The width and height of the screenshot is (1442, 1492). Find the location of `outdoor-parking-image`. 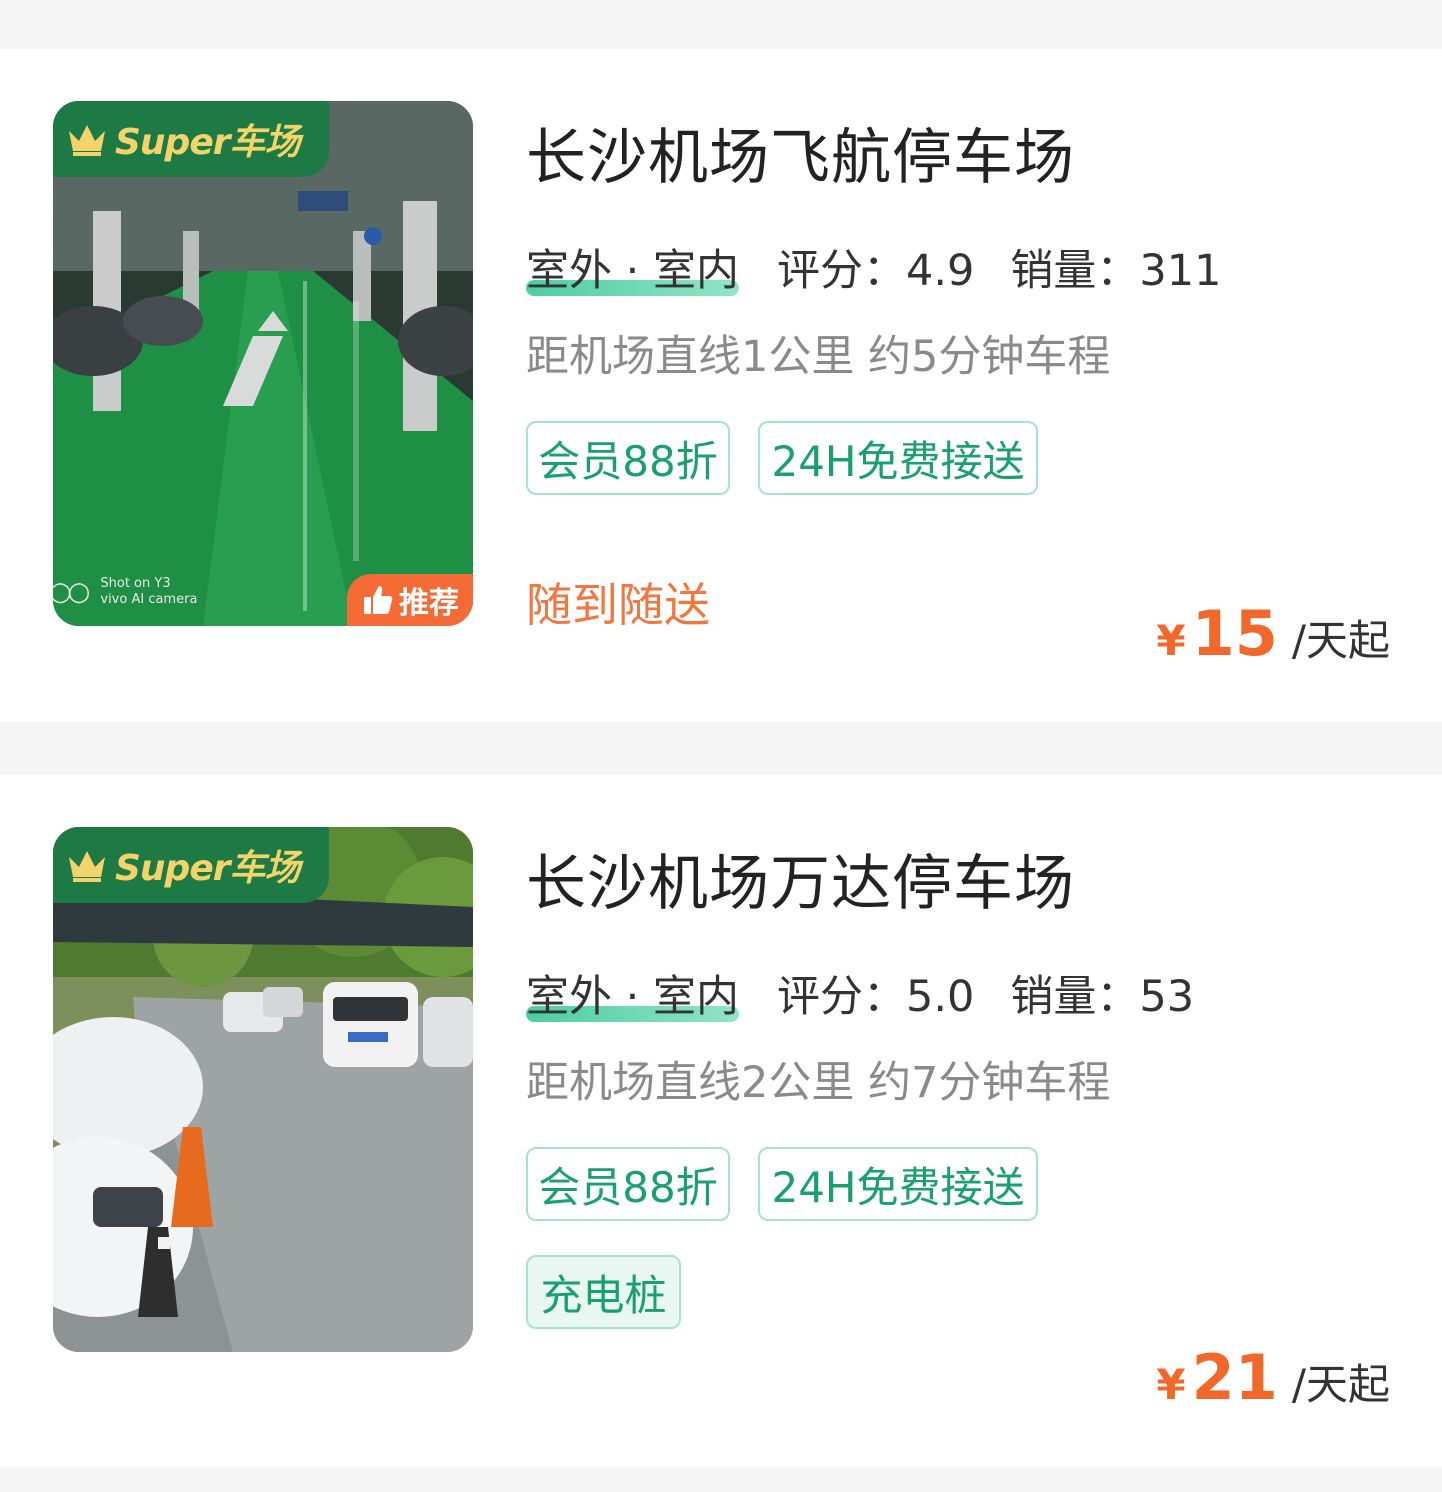

outdoor-parking-image is located at coordinates (263, 1089).